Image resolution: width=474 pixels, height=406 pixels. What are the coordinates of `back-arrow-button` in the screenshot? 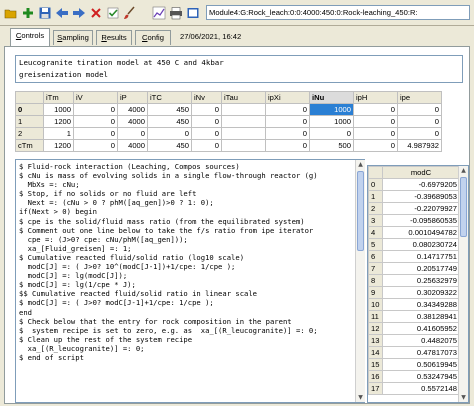 It's located at (61, 12).